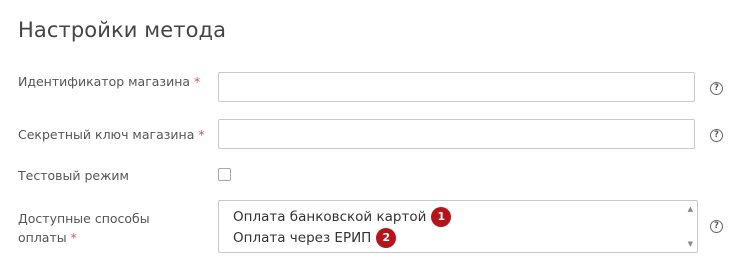  I want to click on scroll-up-arrow-icon: ▲, so click(690, 209).